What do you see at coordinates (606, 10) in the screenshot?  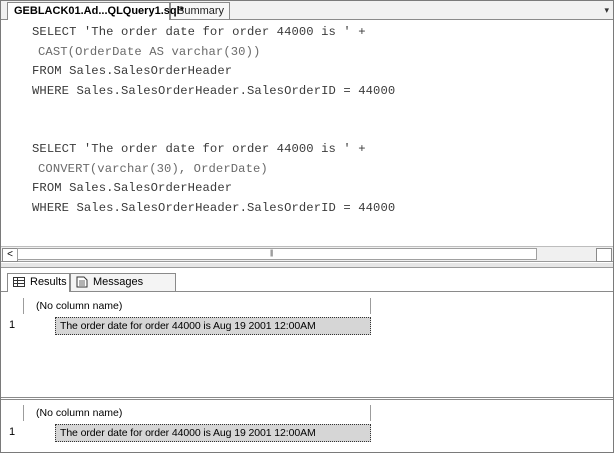 I see `tab-list-dropdown-icon: ▾` at bounding box center [606, 10].